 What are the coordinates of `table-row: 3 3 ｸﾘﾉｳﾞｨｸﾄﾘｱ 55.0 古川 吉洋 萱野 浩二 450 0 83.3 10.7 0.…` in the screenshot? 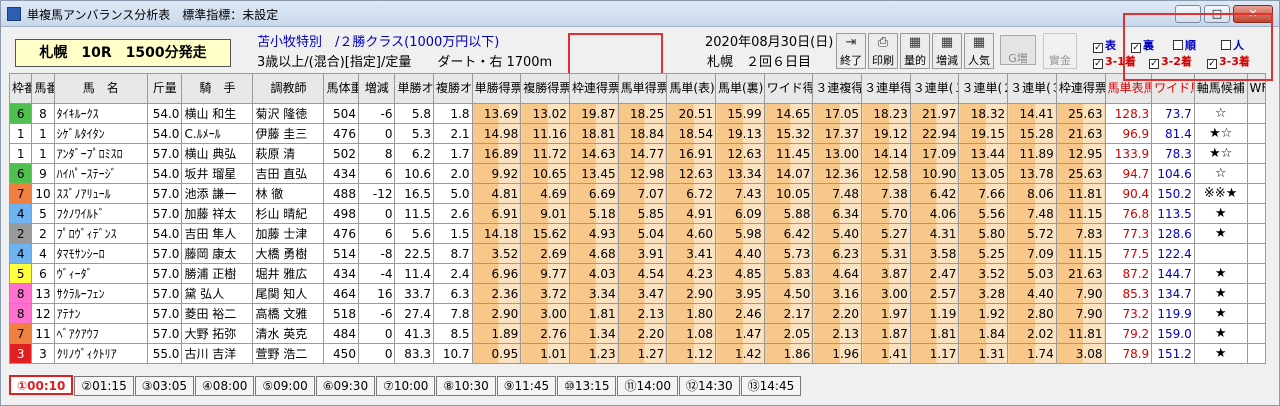 It's located at (637, 353).